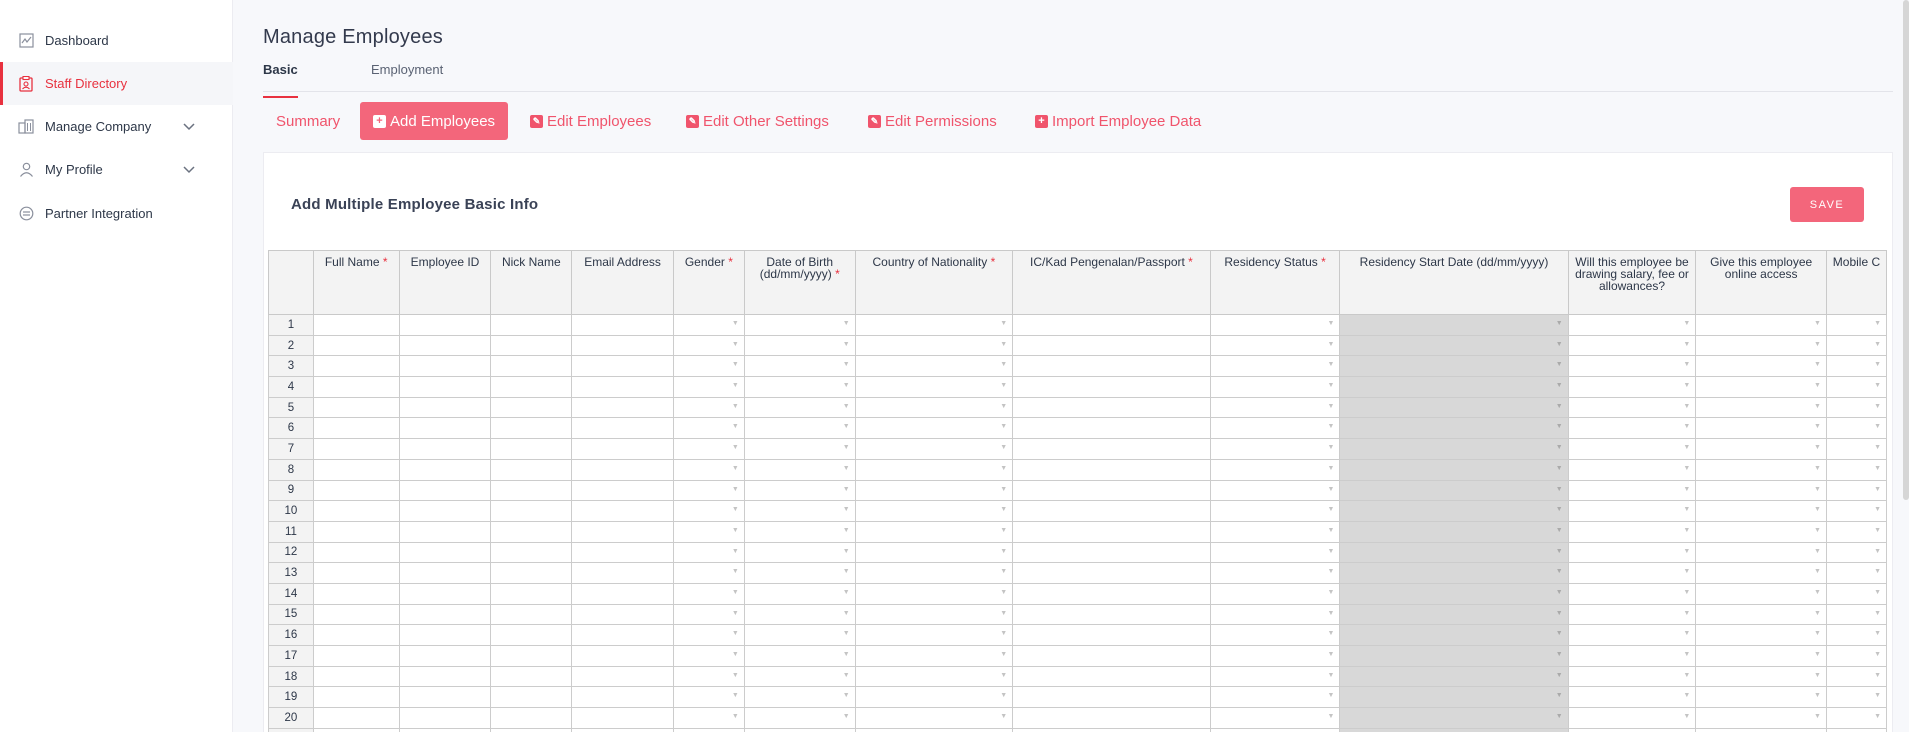 The height and width of the screenshot is (732, 1909). What do you see at coordinates (932, 121) in the screenshot?
I see `edit-permissions-button: ✎ Edit Permissions` at bounding box center [932, 121].